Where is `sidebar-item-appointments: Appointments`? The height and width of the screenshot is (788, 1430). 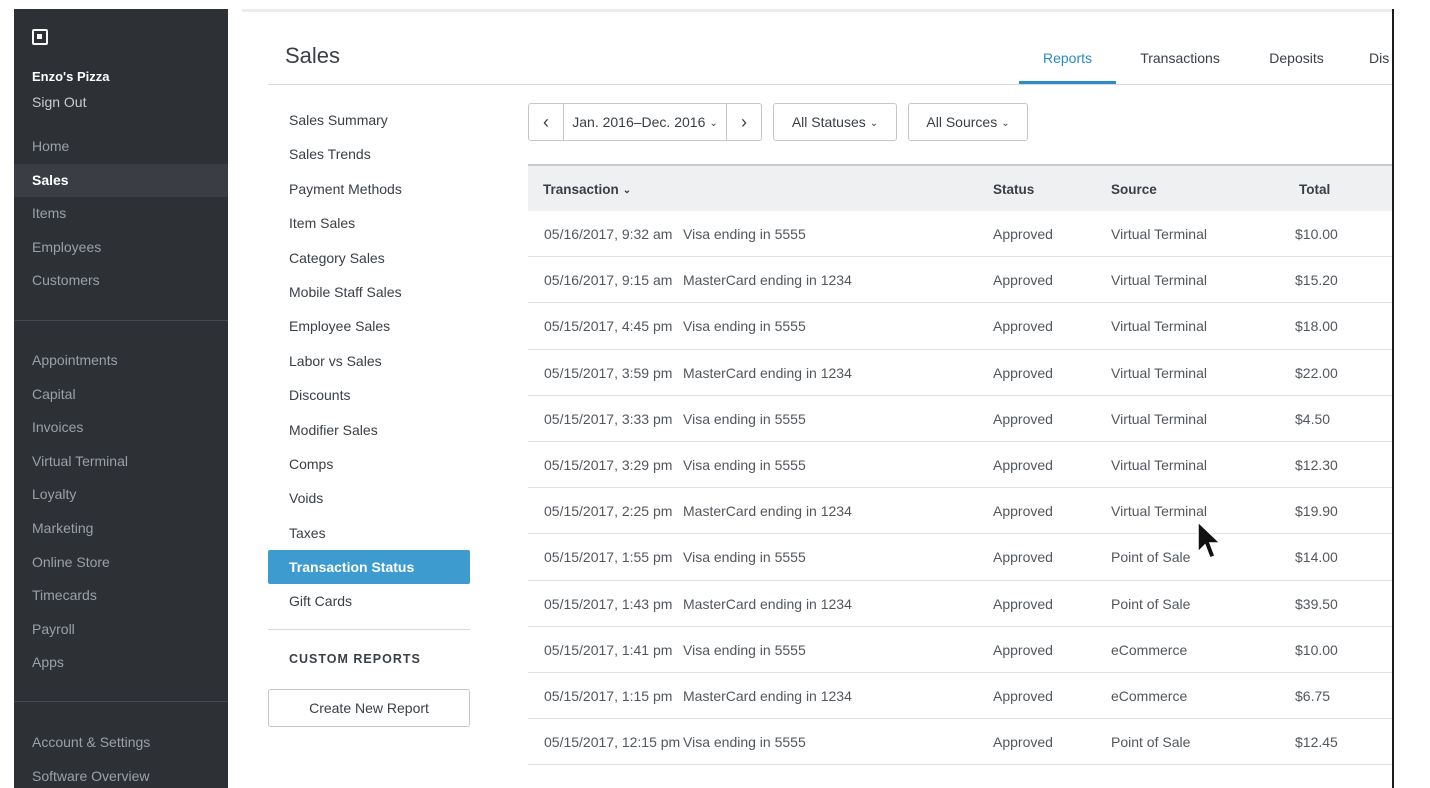
sidebar-item-appointments: Appointments is located at coordinates (121, 361).